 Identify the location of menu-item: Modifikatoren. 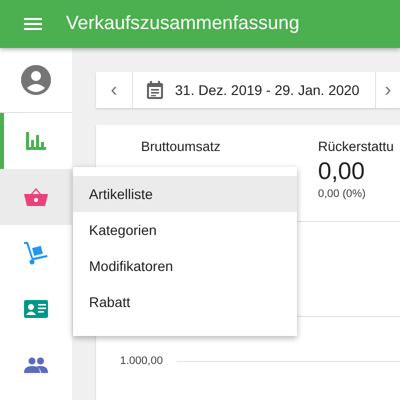
(185, 266).